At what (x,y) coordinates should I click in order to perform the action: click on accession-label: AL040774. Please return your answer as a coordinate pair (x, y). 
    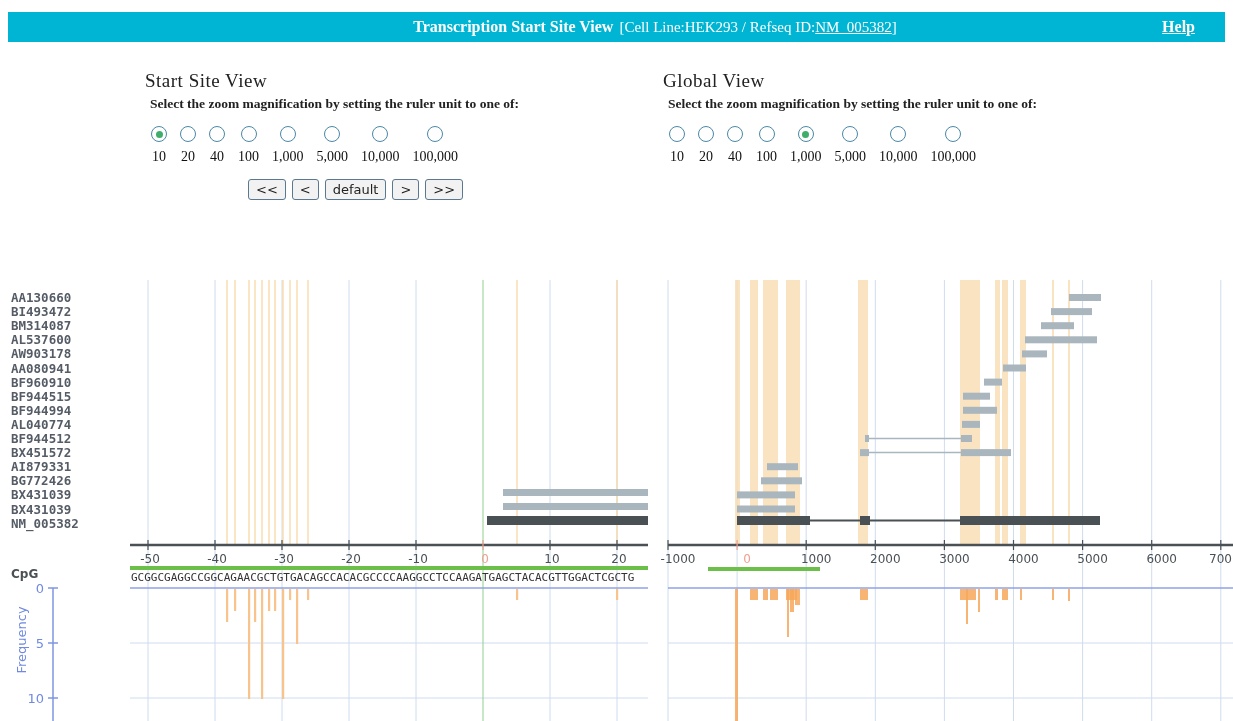
    Looking at the image, I should click on (41, 424).